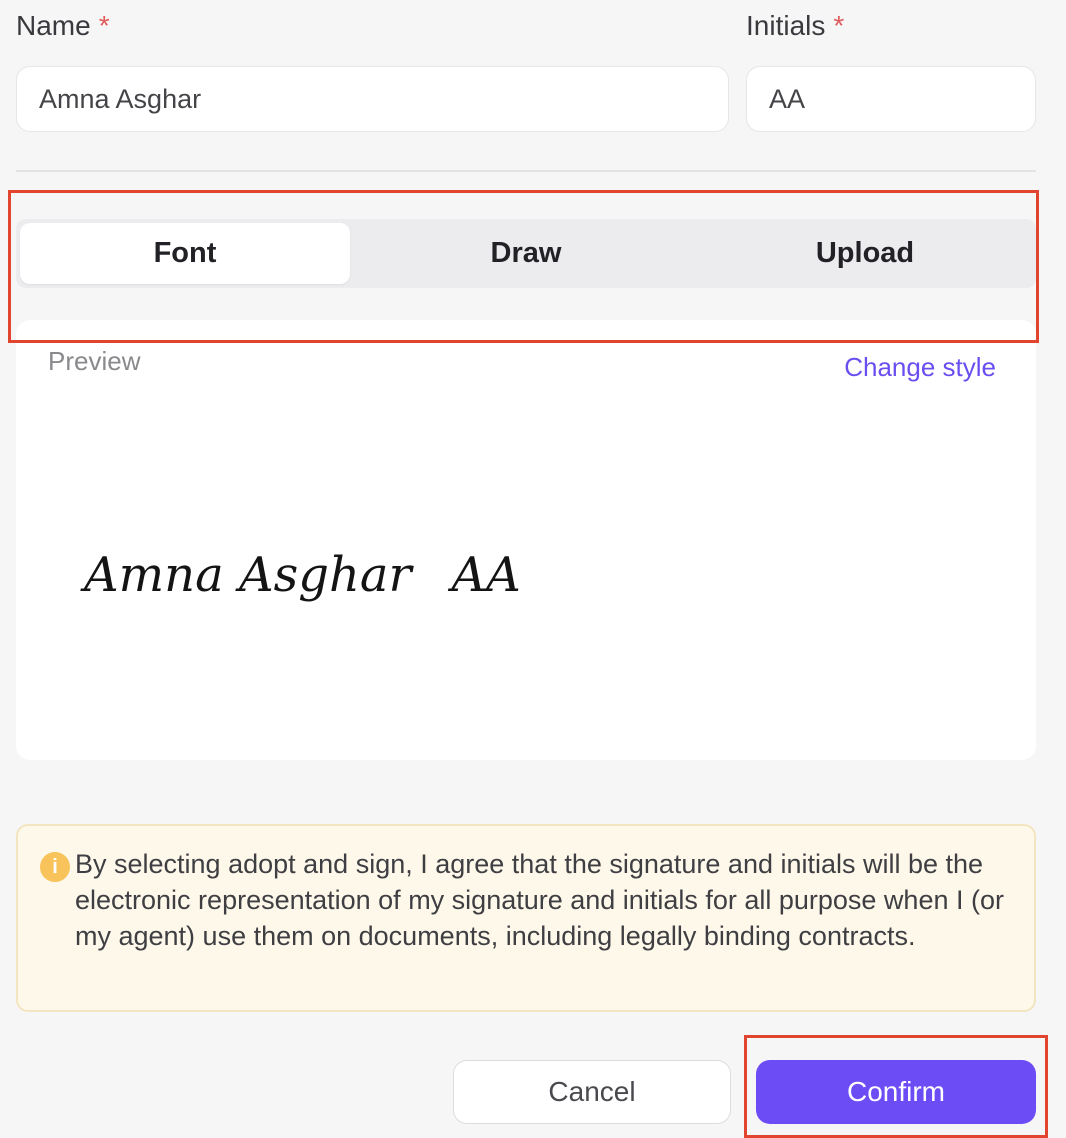  I want to click on initials-label: Initials *, so click(795, 26).